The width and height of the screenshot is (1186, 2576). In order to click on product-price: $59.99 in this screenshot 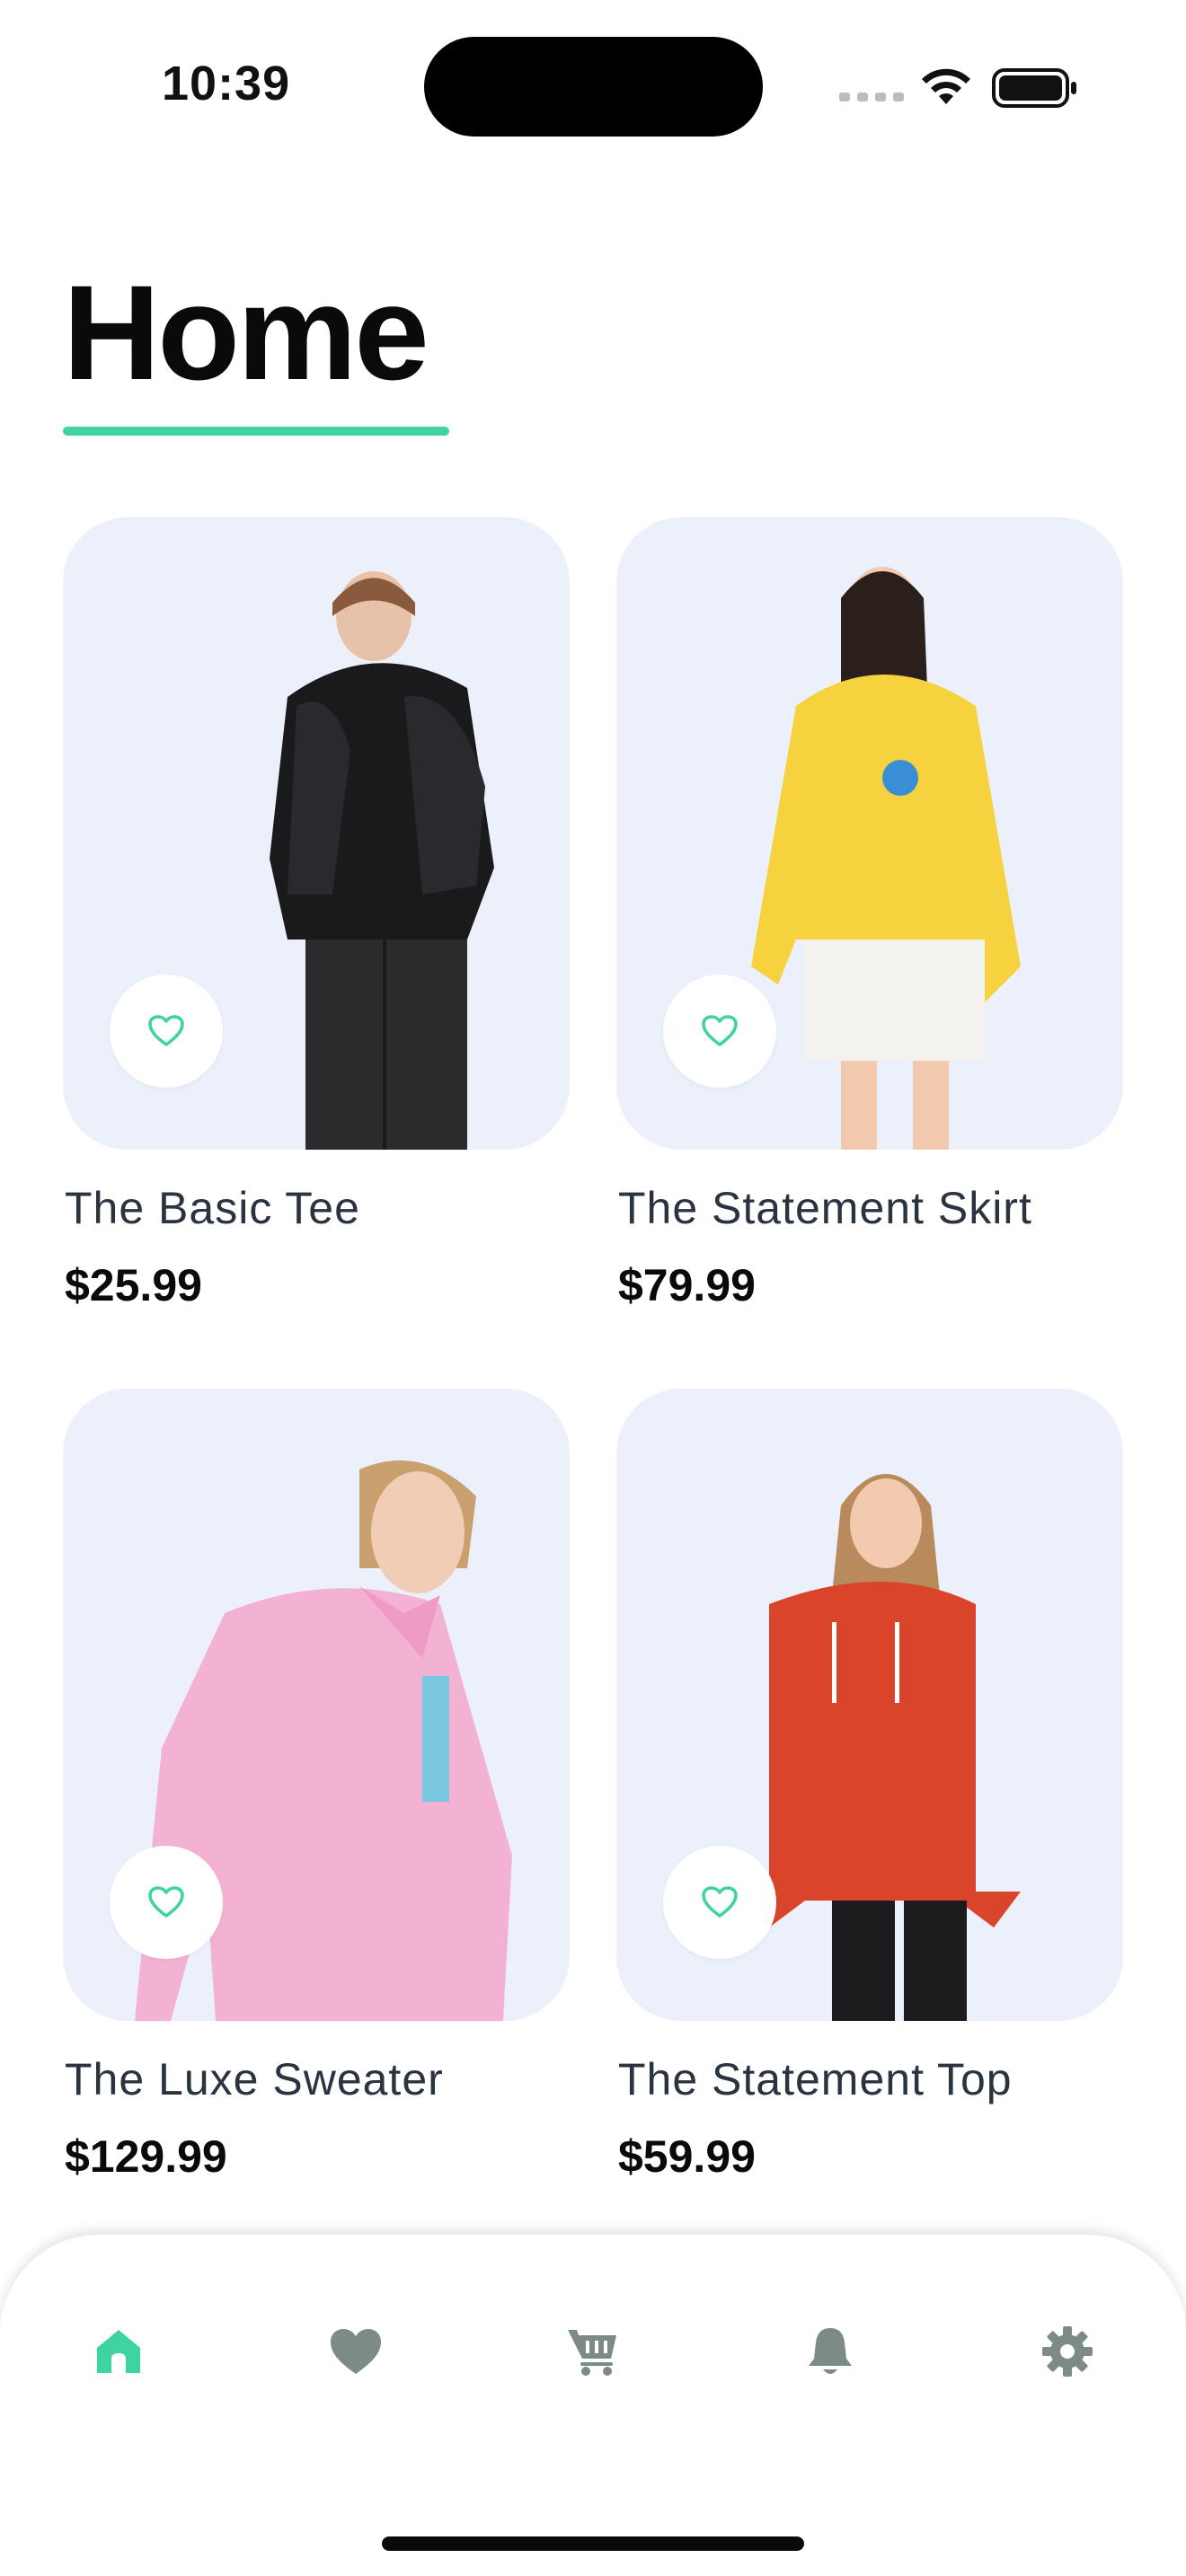, I will do `click(687, 2156)`.